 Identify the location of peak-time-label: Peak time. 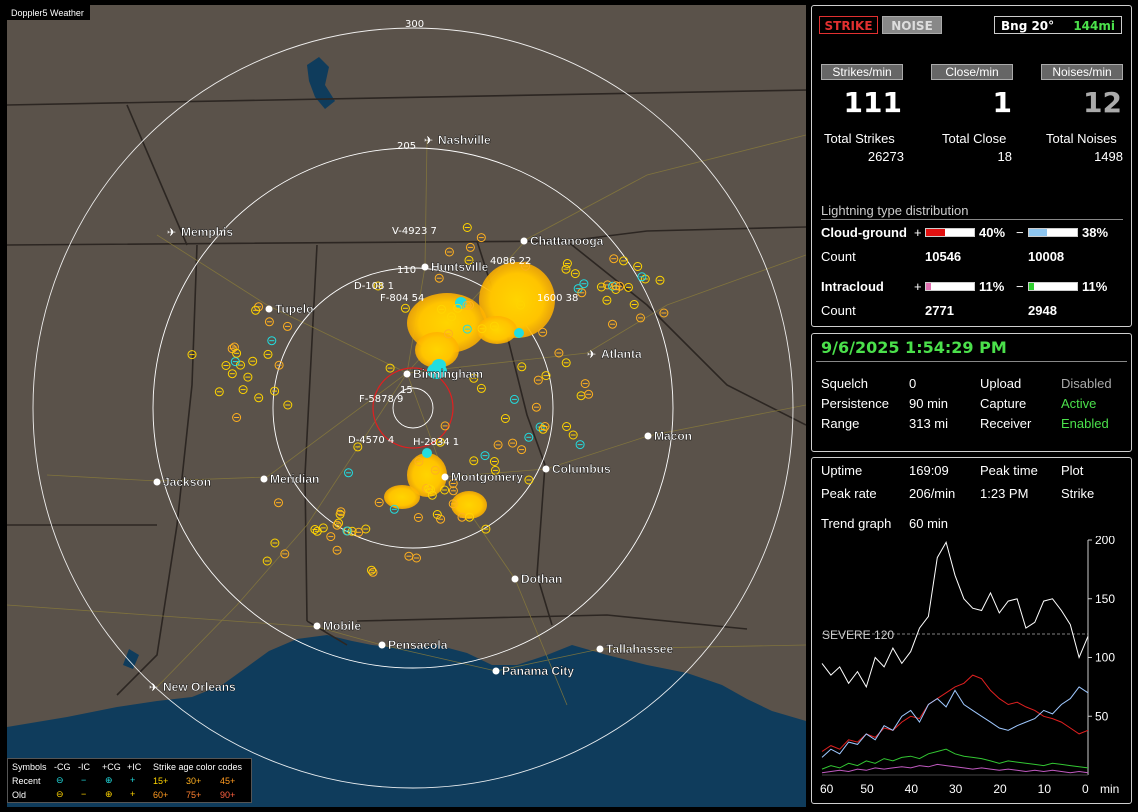
(1009, 470).